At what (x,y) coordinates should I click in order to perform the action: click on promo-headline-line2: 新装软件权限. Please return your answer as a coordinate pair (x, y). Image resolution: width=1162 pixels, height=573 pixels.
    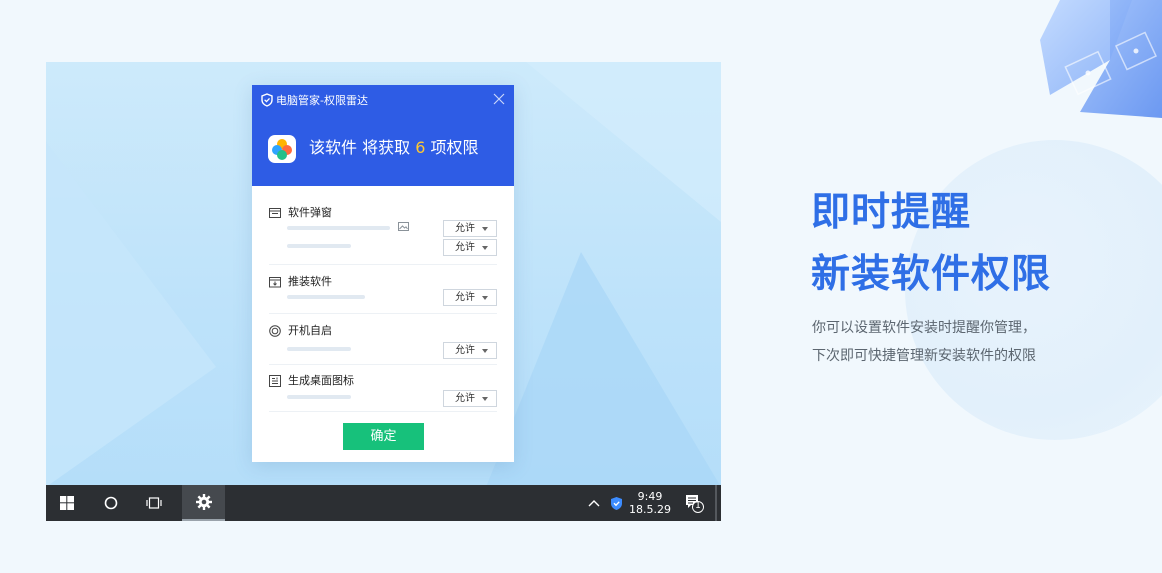
    Looking at the image, I should click on (931, 274).